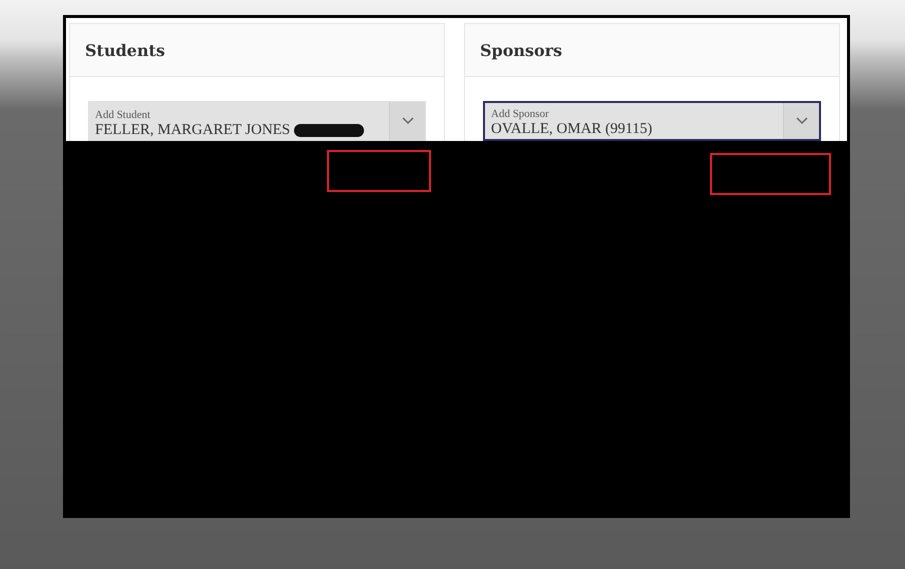 The height and width of the screenshot is (569, 905). I want to click on select-field: Add Sponsor OVALLE, OMAR (99115), so click(652, 121).